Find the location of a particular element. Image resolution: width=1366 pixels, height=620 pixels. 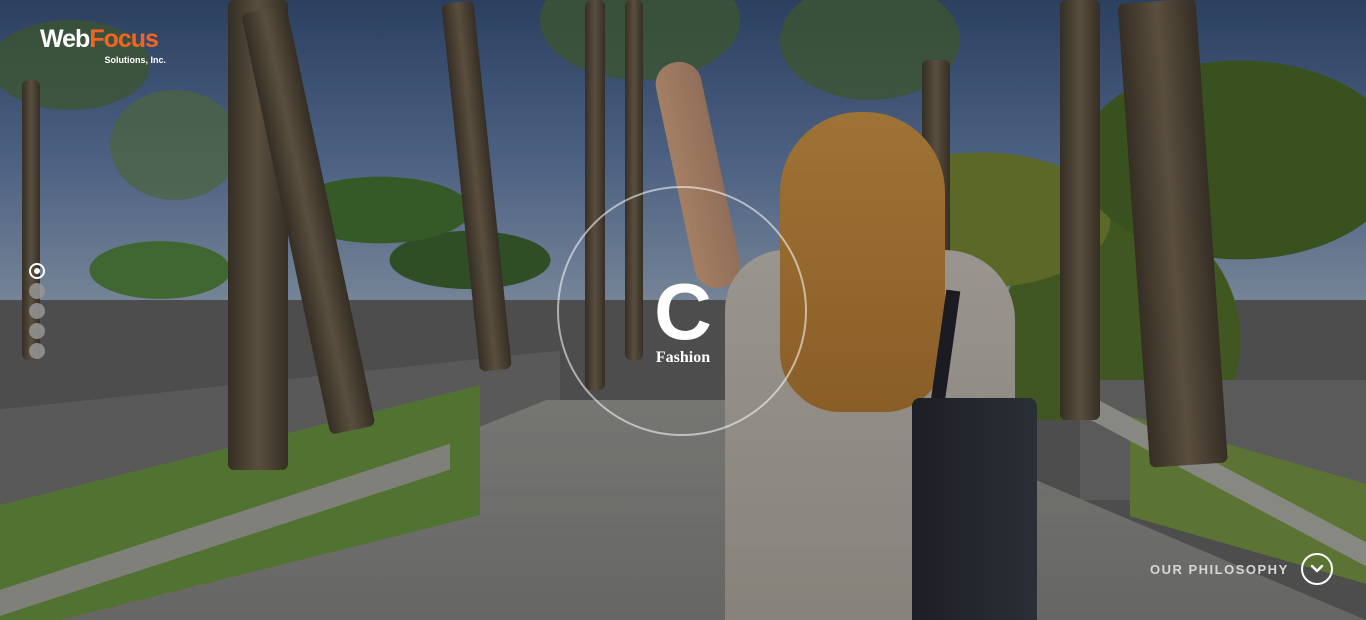

logo-wordmark: WebFocus is located at coordinates (105, 39).